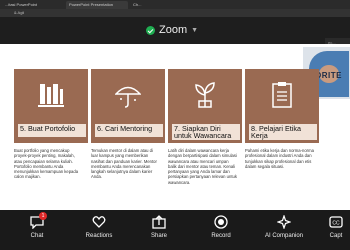 This screenshot has height=250, width=350. Describe the element at coordinates (37, 229) in the screenshot. I see `chat-button: 1 Chat` at that location.